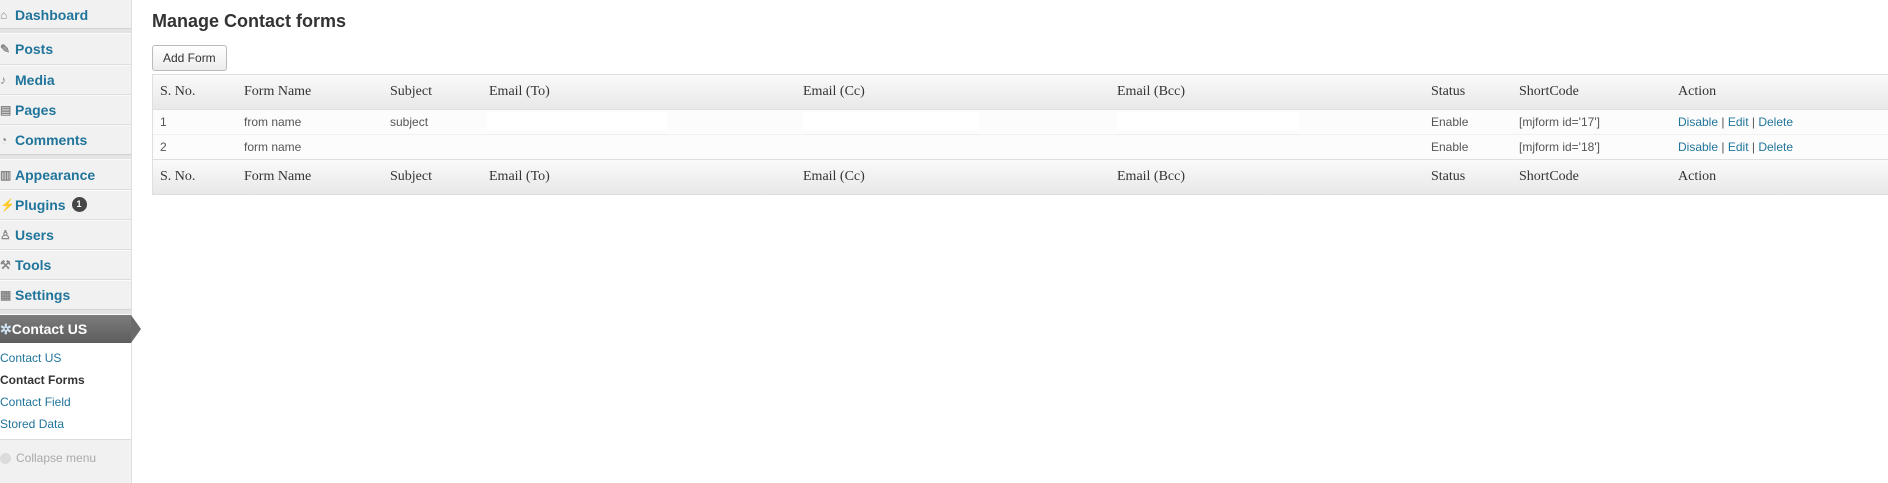  Describe the element at coordinates (3, 79) in the screenshot. I see `media-icon: ♪` at that location.